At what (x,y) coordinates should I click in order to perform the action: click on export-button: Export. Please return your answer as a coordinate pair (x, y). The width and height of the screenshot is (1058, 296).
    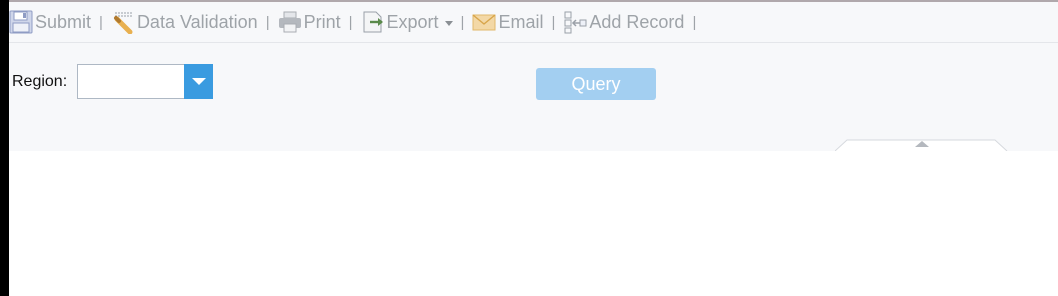
    Looking at the image, I should click on (407, 22).